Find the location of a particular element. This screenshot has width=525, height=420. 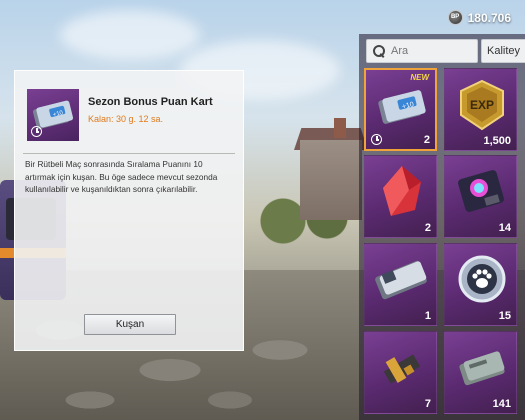

exp-badge-icon: EXP is located at coordinates (482, 105).